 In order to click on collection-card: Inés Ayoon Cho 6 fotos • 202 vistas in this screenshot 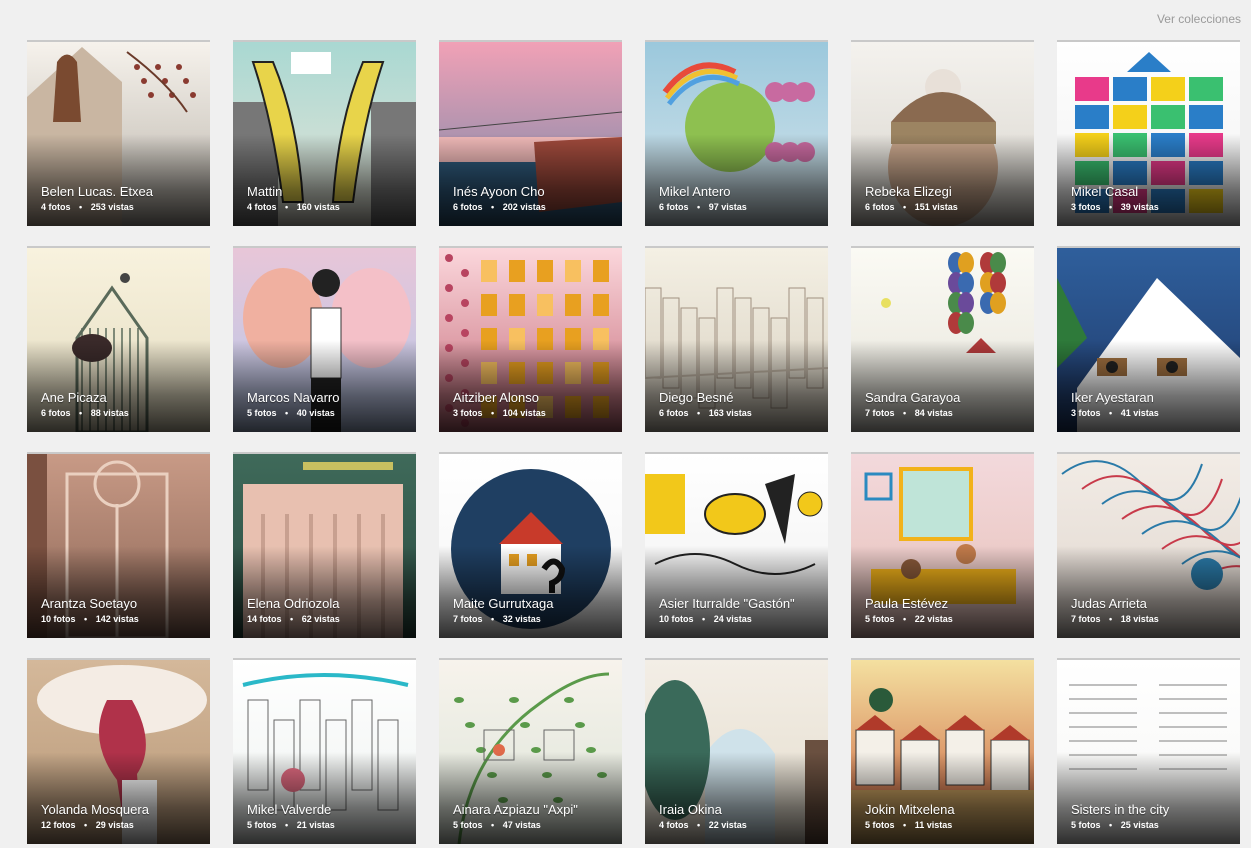, I will do `click(530, 134)`.